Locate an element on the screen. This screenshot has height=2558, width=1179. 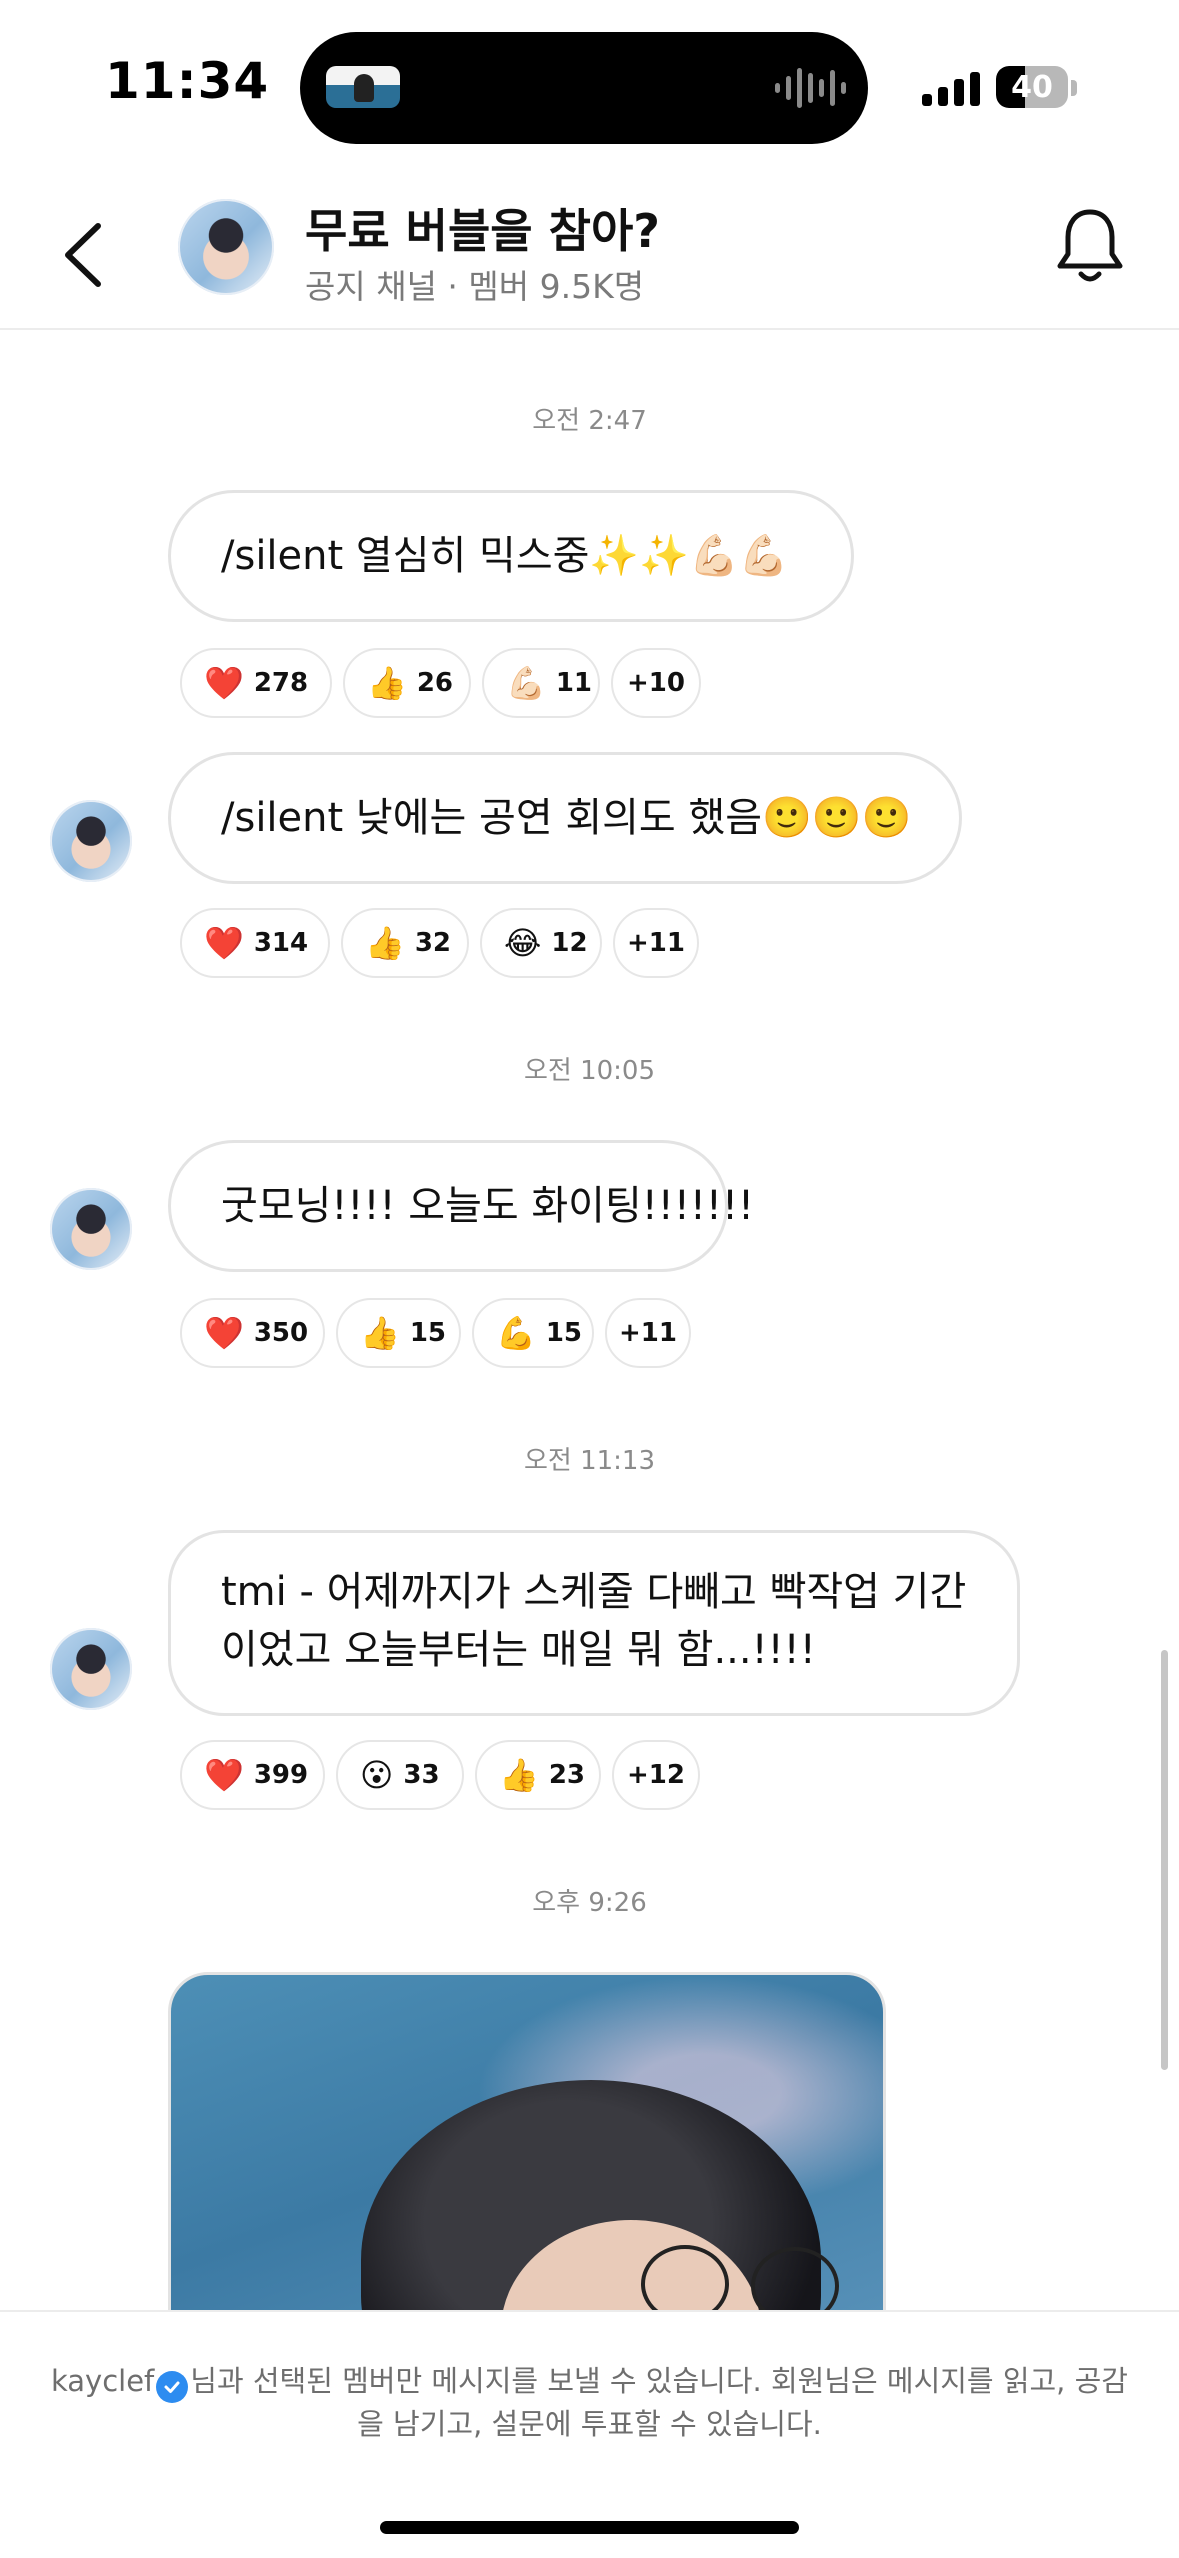
reaction-count: 26 is located at coordinates (435, 683).